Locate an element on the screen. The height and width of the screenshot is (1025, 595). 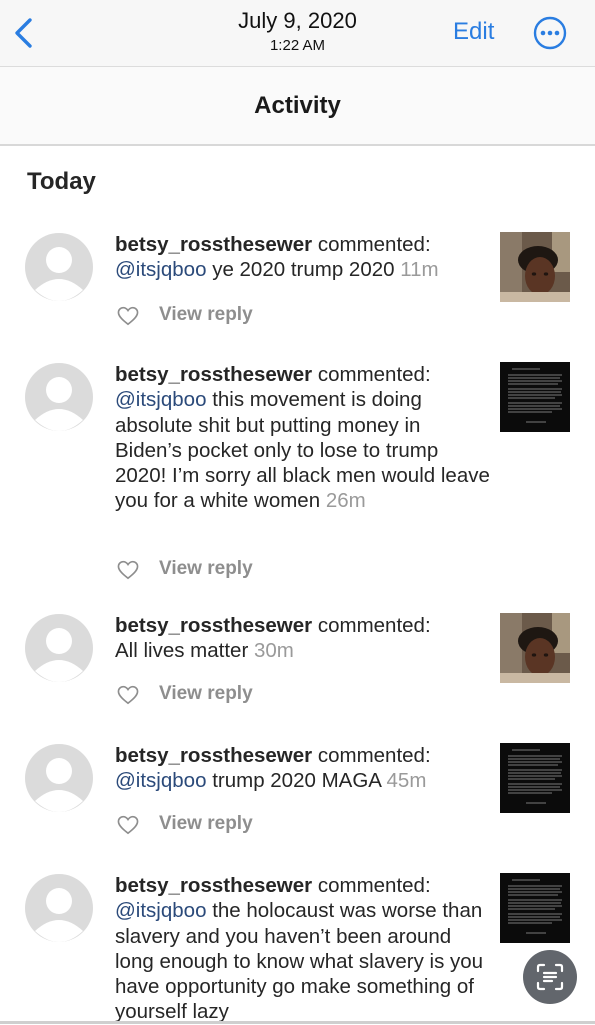
live-text-button is located at coordinates (550, 977).